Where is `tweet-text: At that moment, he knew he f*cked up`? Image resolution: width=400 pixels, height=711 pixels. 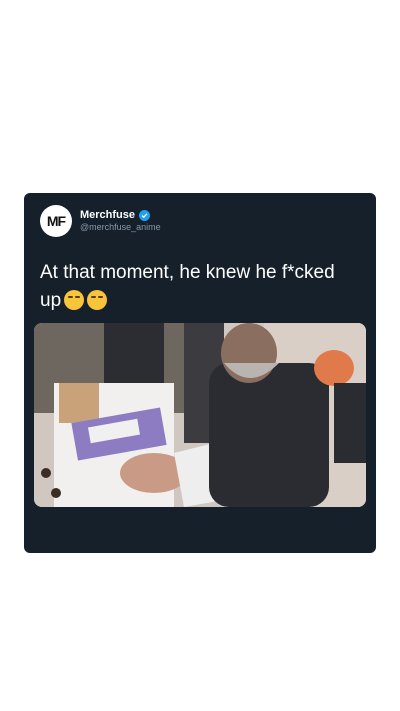 tweet-text: At that moment, he knew he f*cked up is located at coordinates (187, 286).